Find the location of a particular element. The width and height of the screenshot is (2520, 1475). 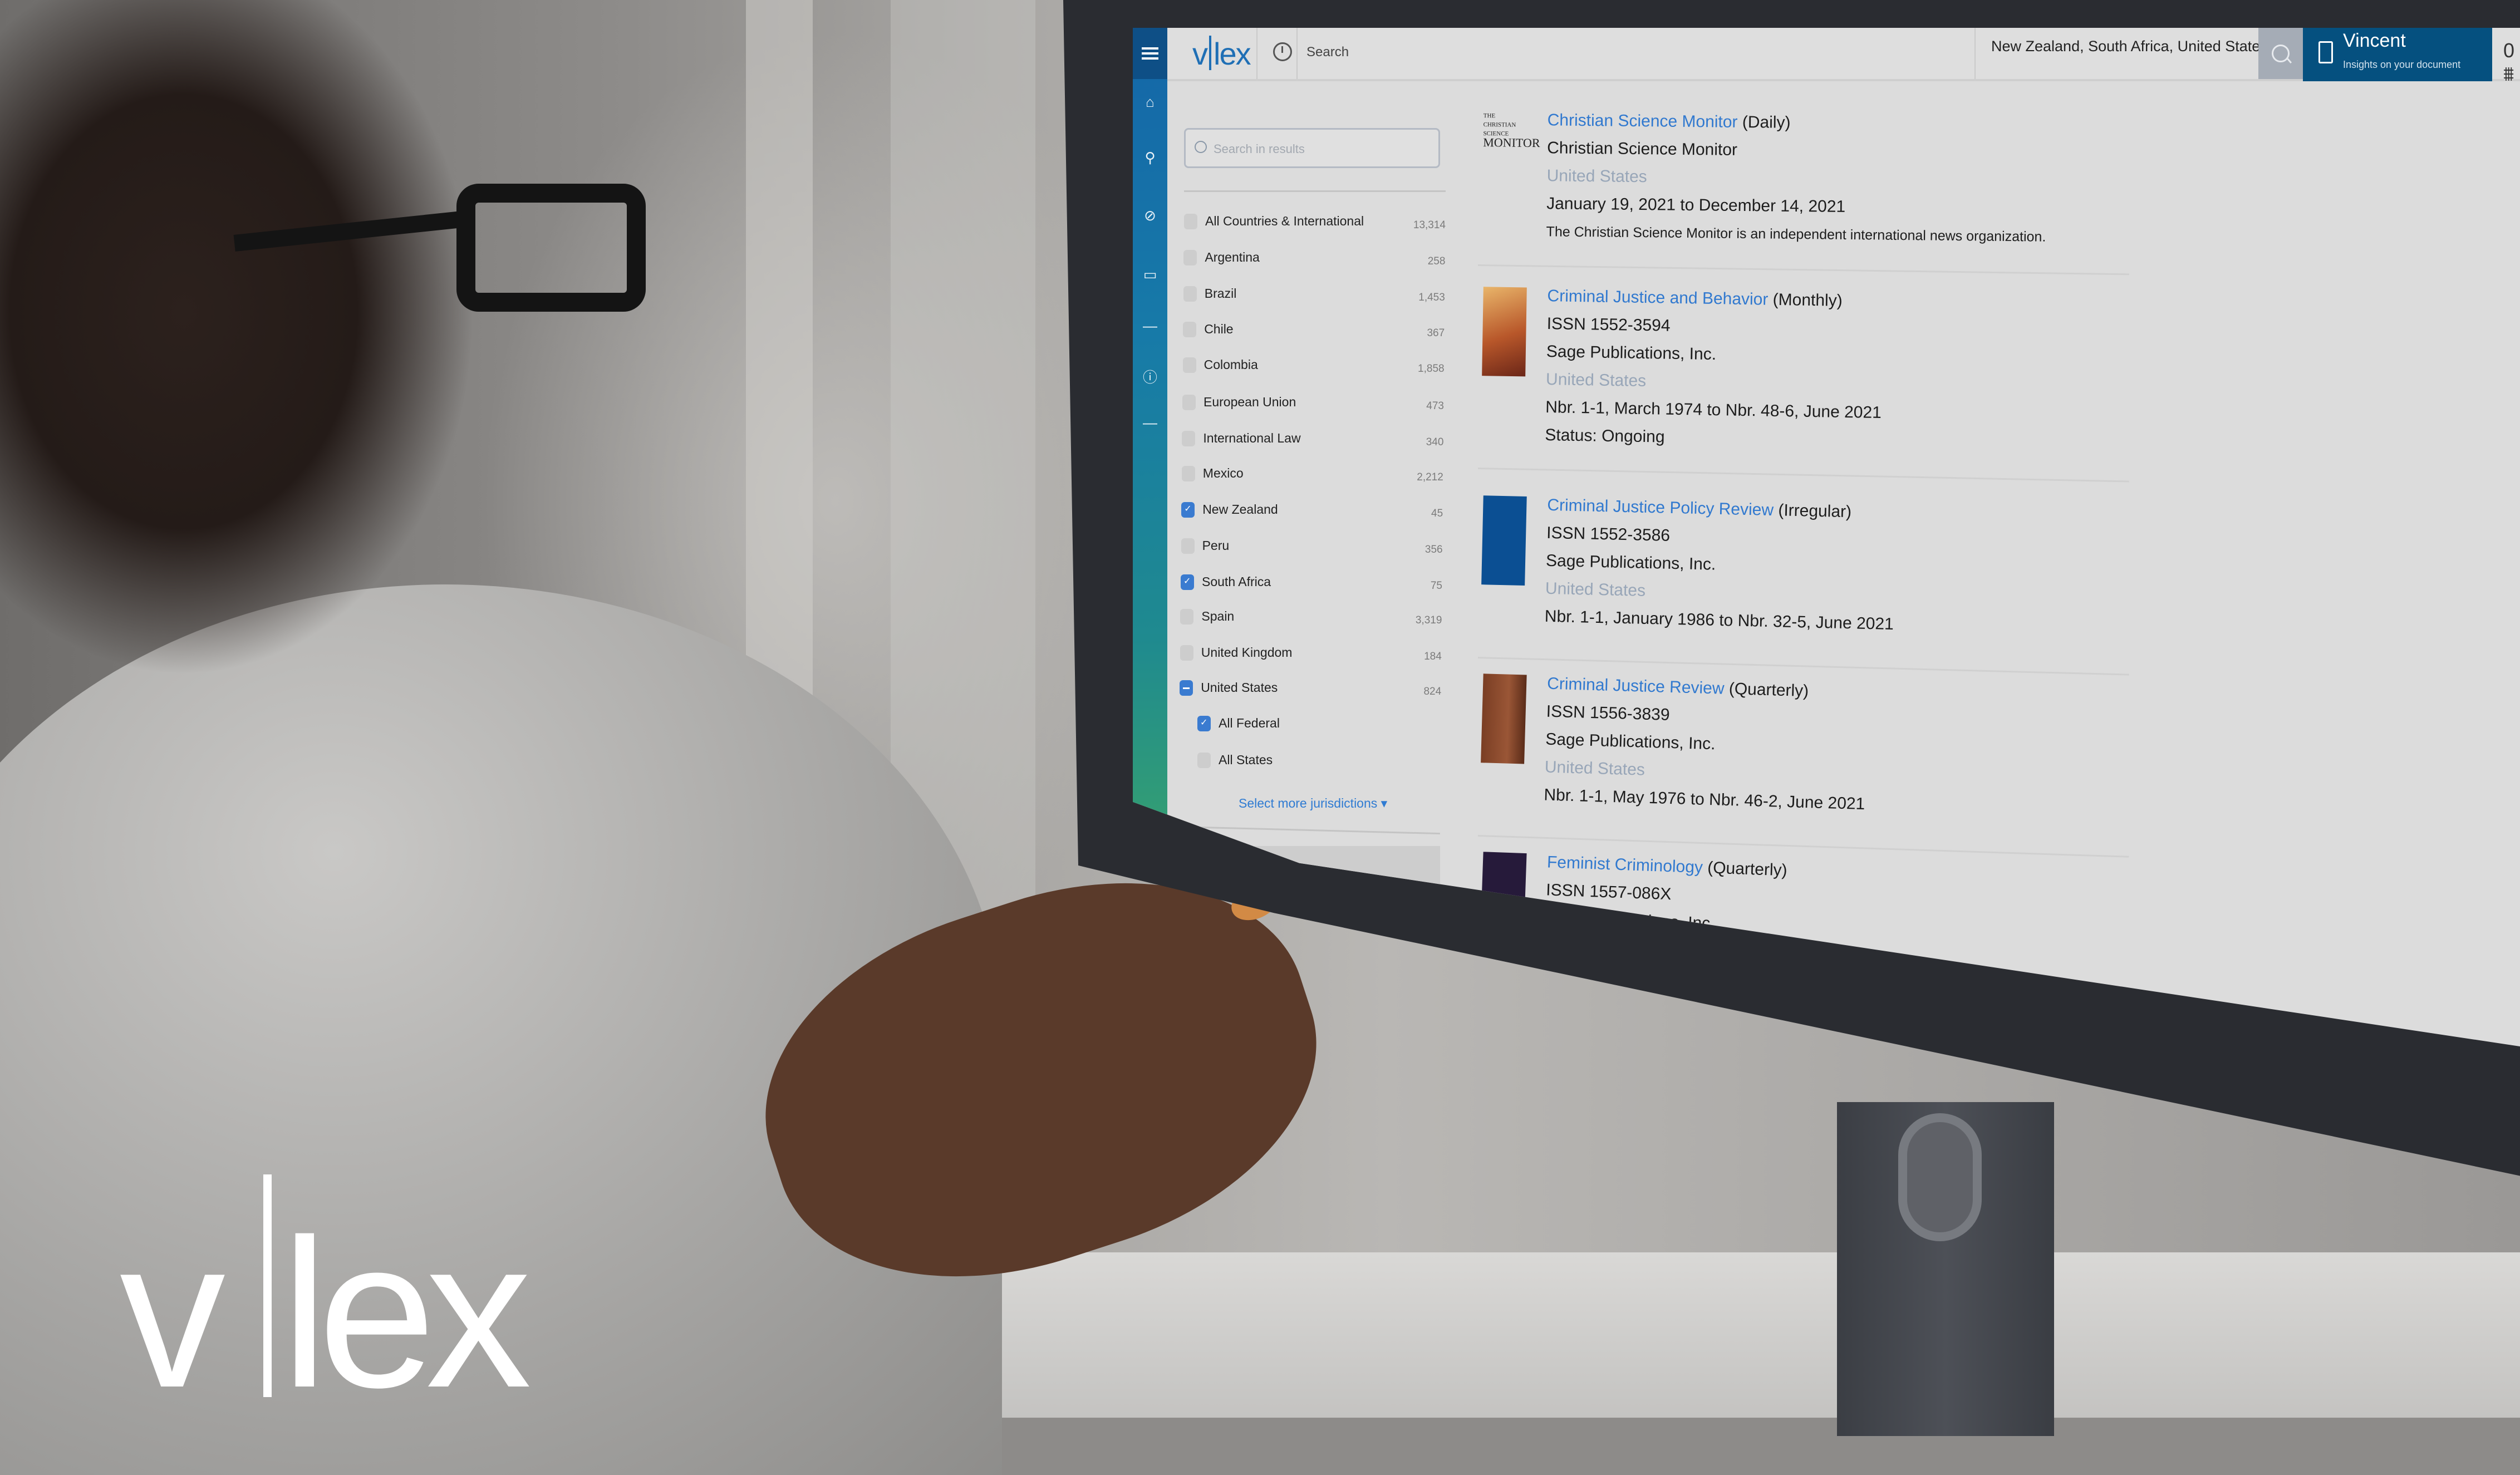

jurisdiction-selector-value: New Zealand, South Africa, United States is located at coordinates (2129, 46).